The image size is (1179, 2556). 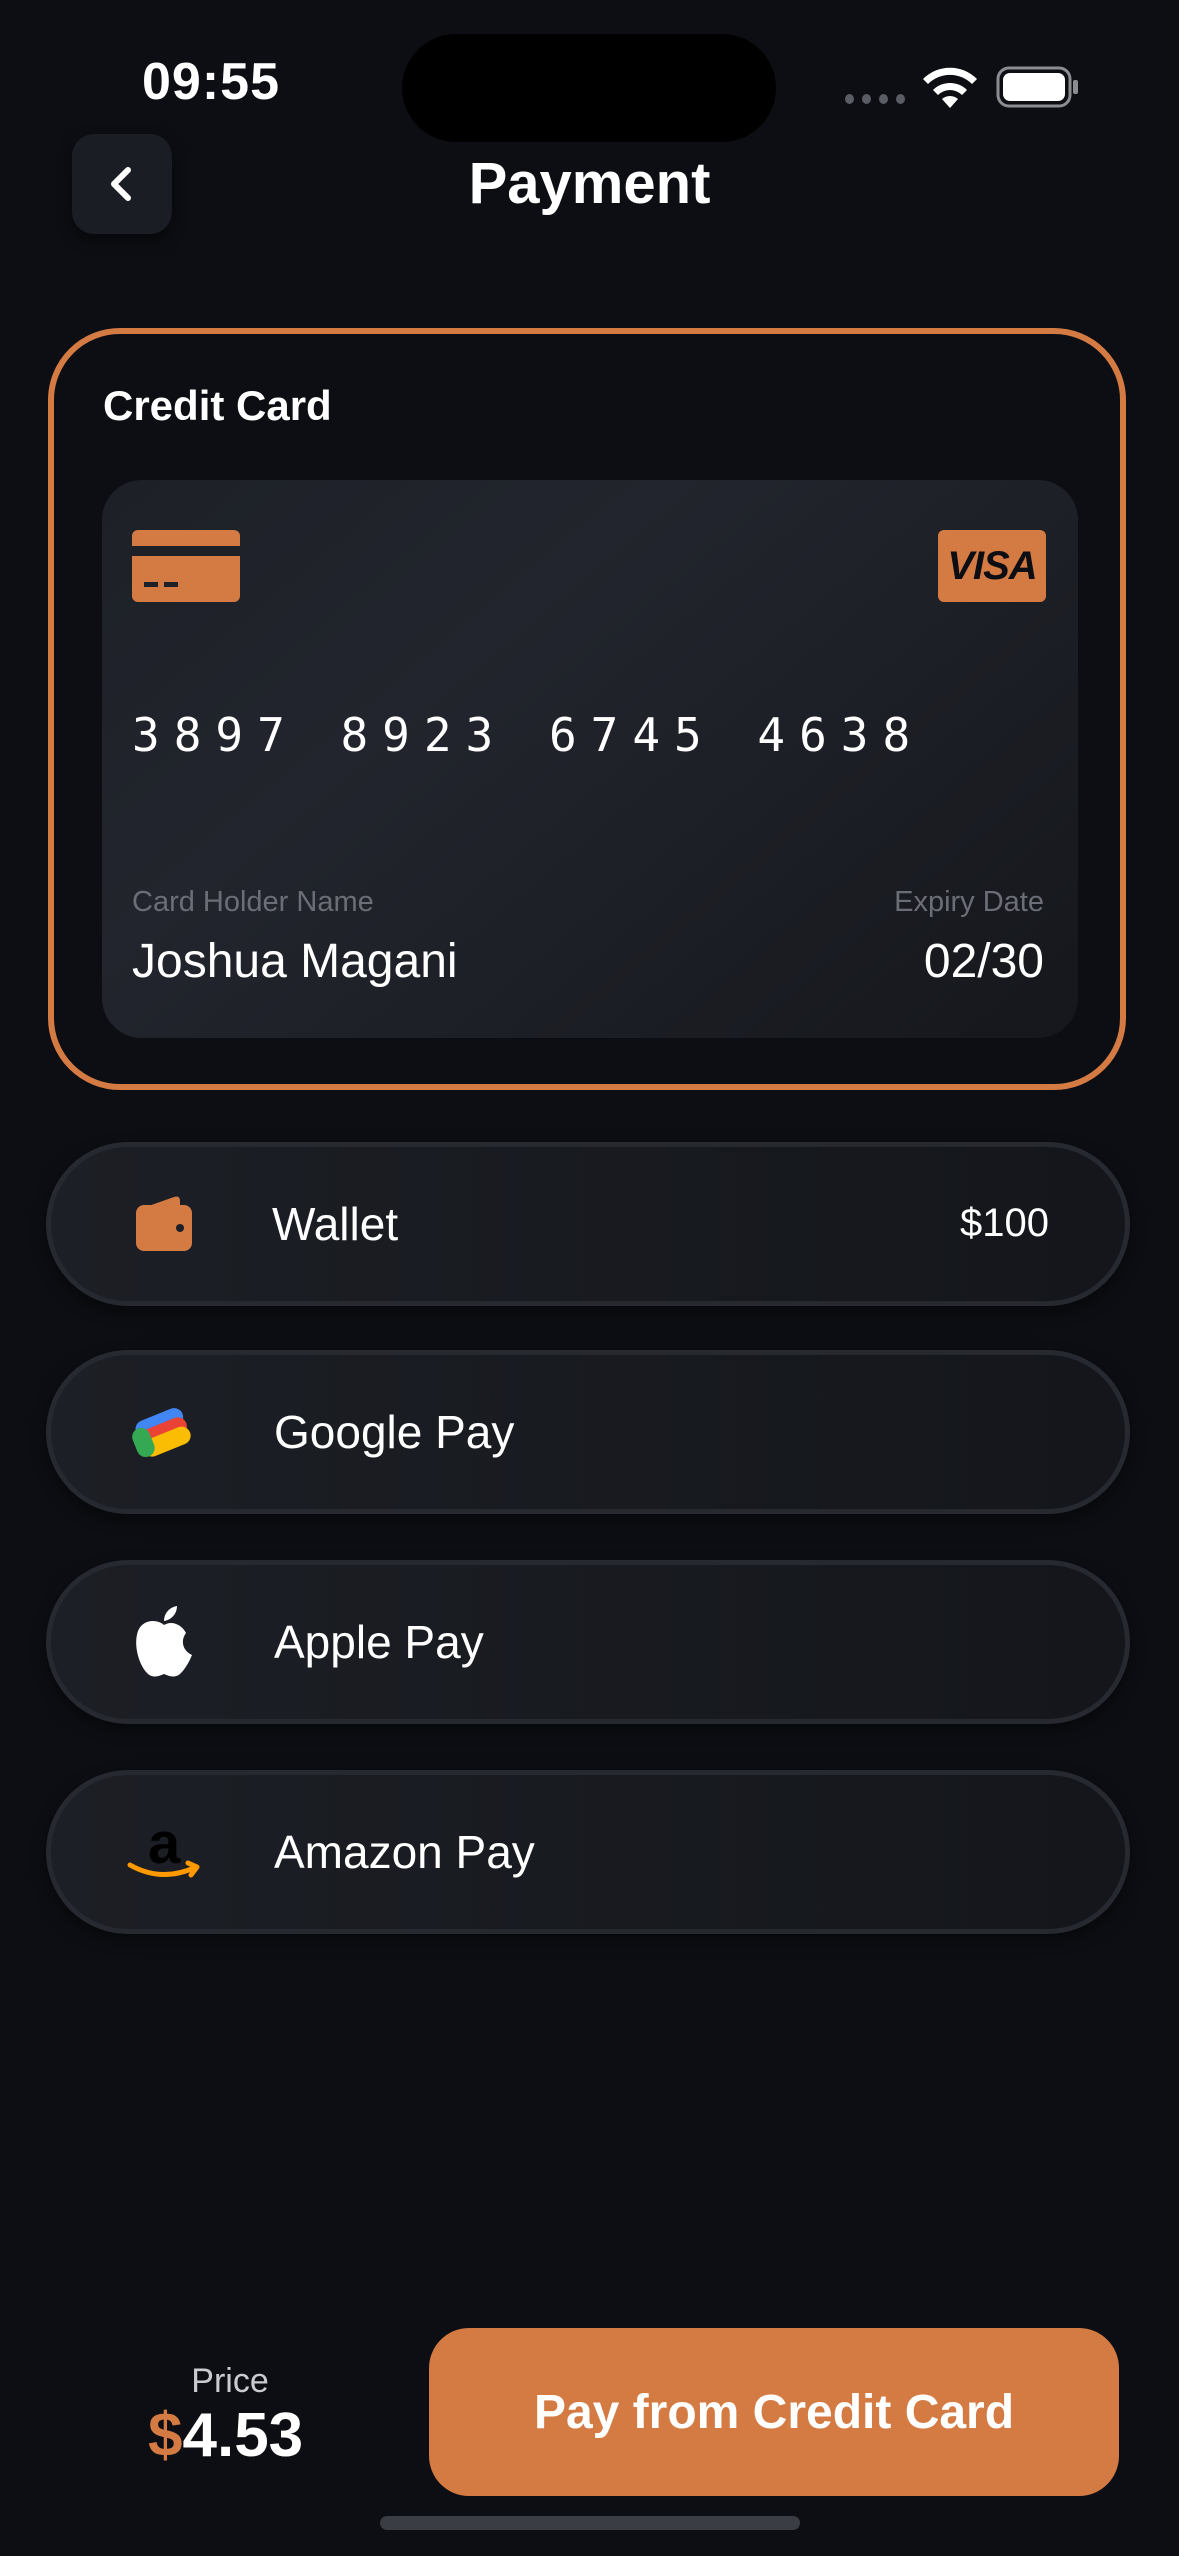 What do you see at coordinates (969, 902) in the screenshot?
I see `expiry-date-label: Expiry Date` at bounding box center [969, 902].